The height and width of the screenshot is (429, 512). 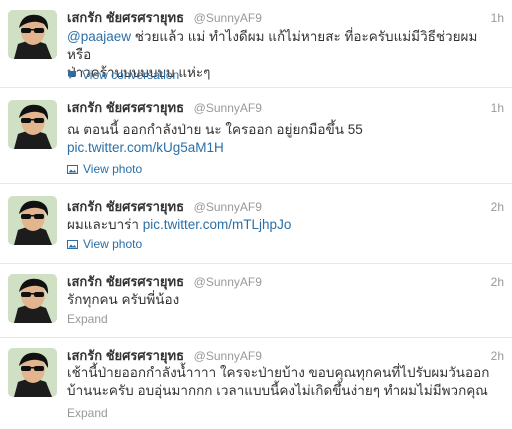 I want to click on view-conversation-link: View conversation, so click(x=123, y=75).